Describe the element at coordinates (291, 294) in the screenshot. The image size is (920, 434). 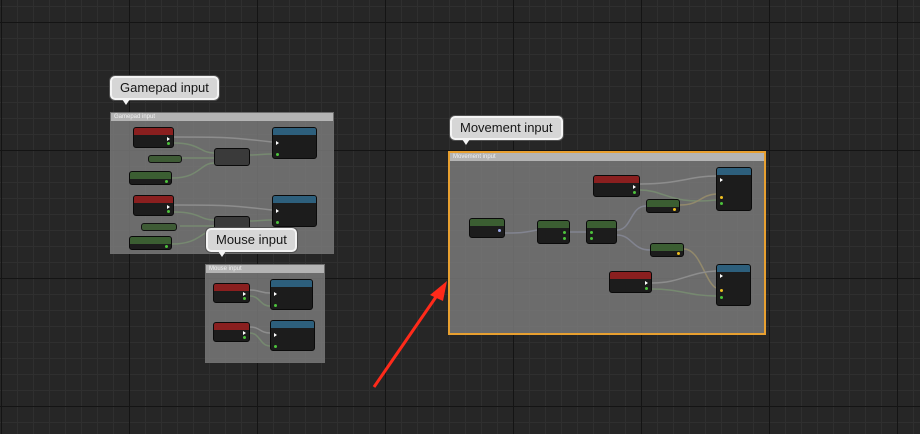
I see `mouse-add-input-node` at that location.